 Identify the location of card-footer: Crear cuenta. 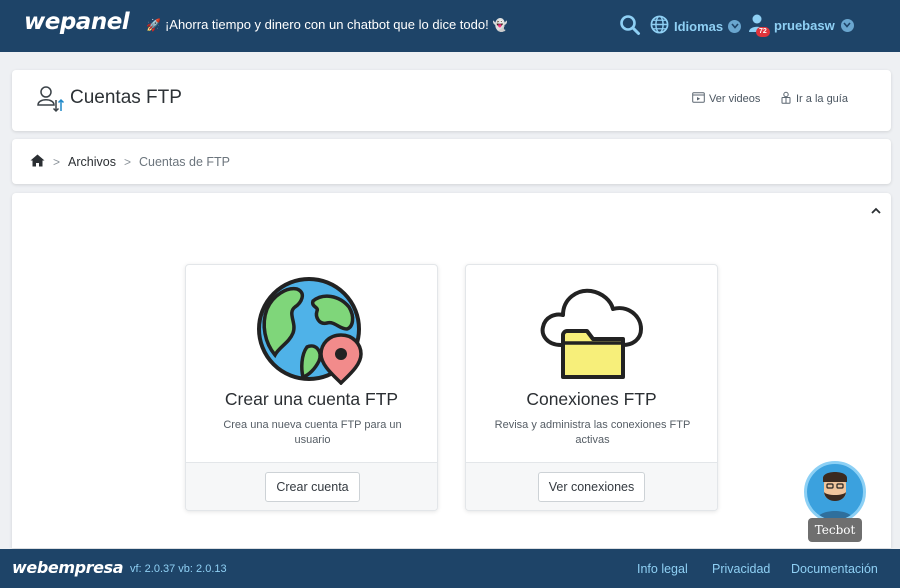
(311, 486).